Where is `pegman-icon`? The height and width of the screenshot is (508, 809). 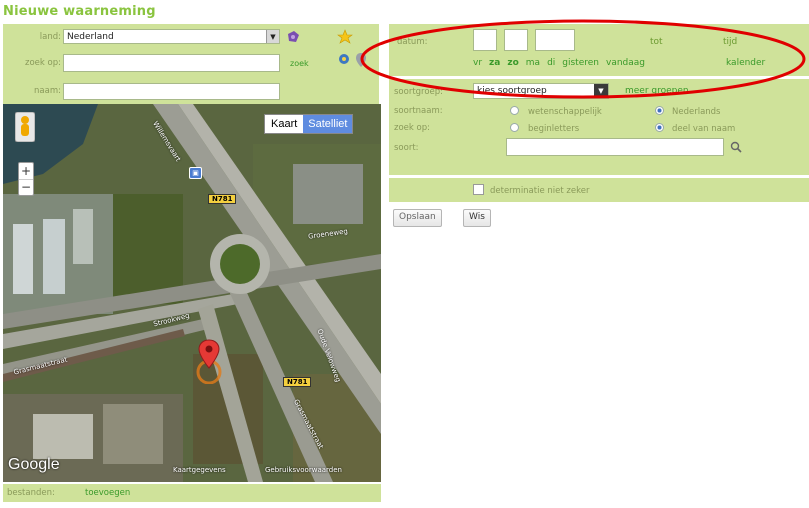
pegman-icon is located at coordinates (25, 127).